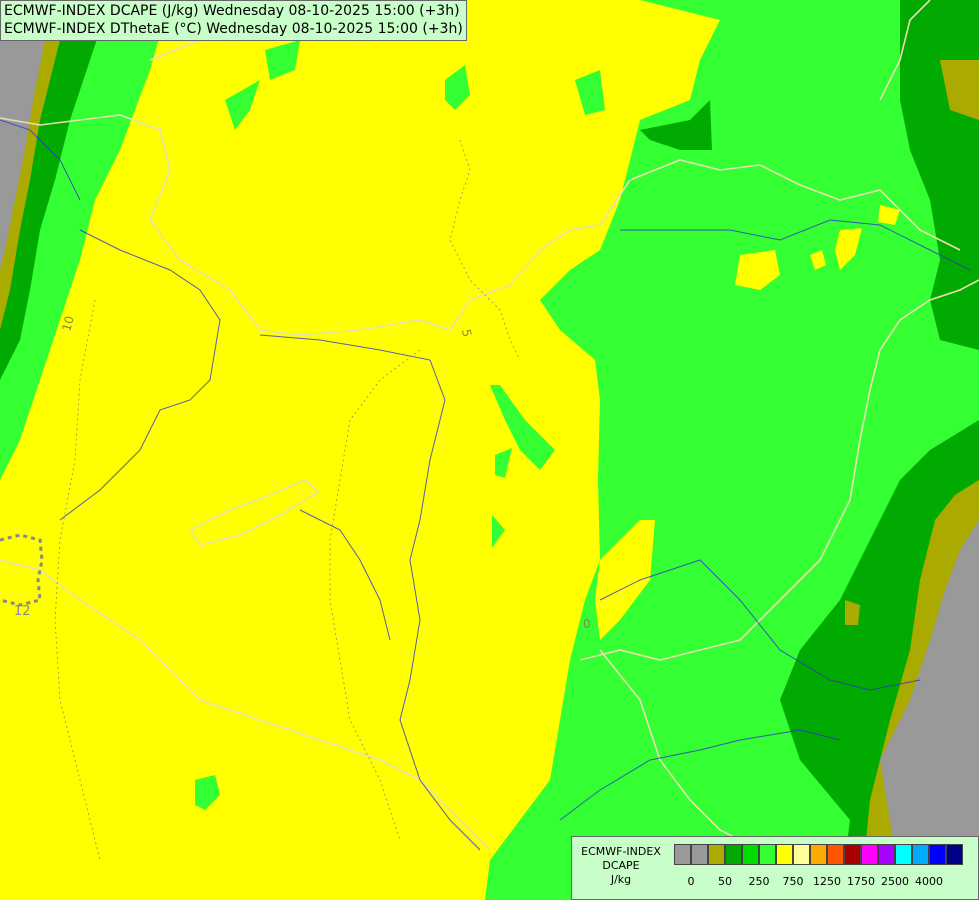 This screenshot has width=979, height=900. I want to click on contour-label-12: 12, so click(22, 611).